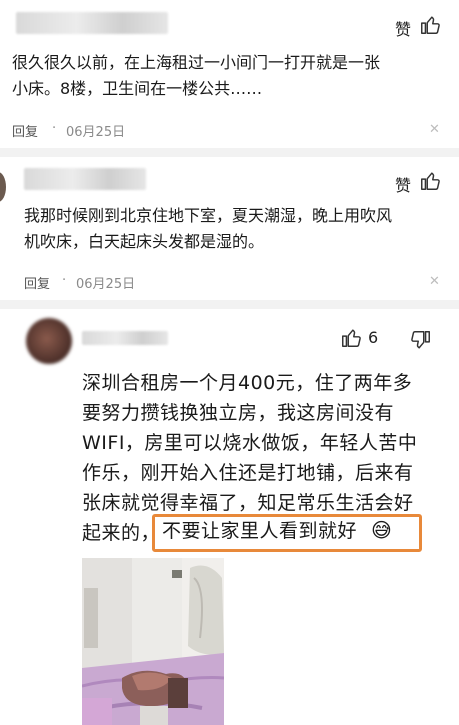 The height and width of the screenshot is (725, 459). I want to click on room-photo, so click(153, 641).